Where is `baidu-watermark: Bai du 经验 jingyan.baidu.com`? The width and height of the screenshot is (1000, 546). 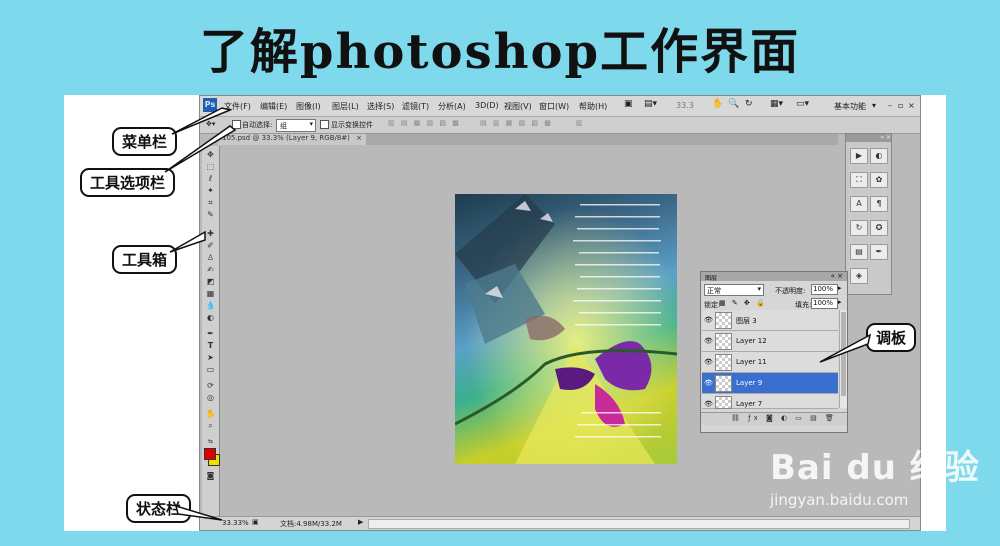
baidu-watermark: Bai du 经验 jingyan.baidu.com is located at coordinates (875, 474).